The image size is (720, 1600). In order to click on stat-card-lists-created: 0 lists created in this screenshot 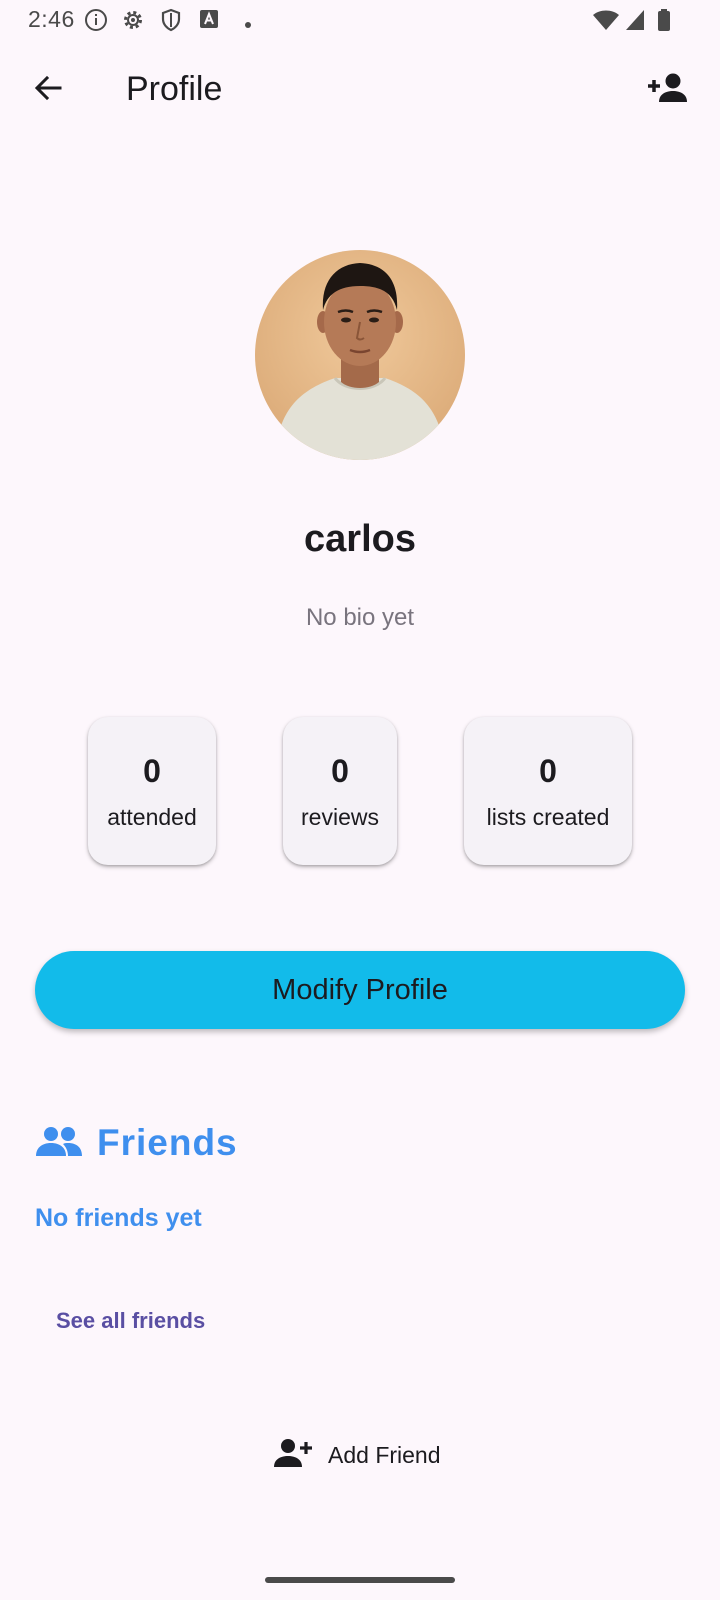, I will do `click(548, 791)`.